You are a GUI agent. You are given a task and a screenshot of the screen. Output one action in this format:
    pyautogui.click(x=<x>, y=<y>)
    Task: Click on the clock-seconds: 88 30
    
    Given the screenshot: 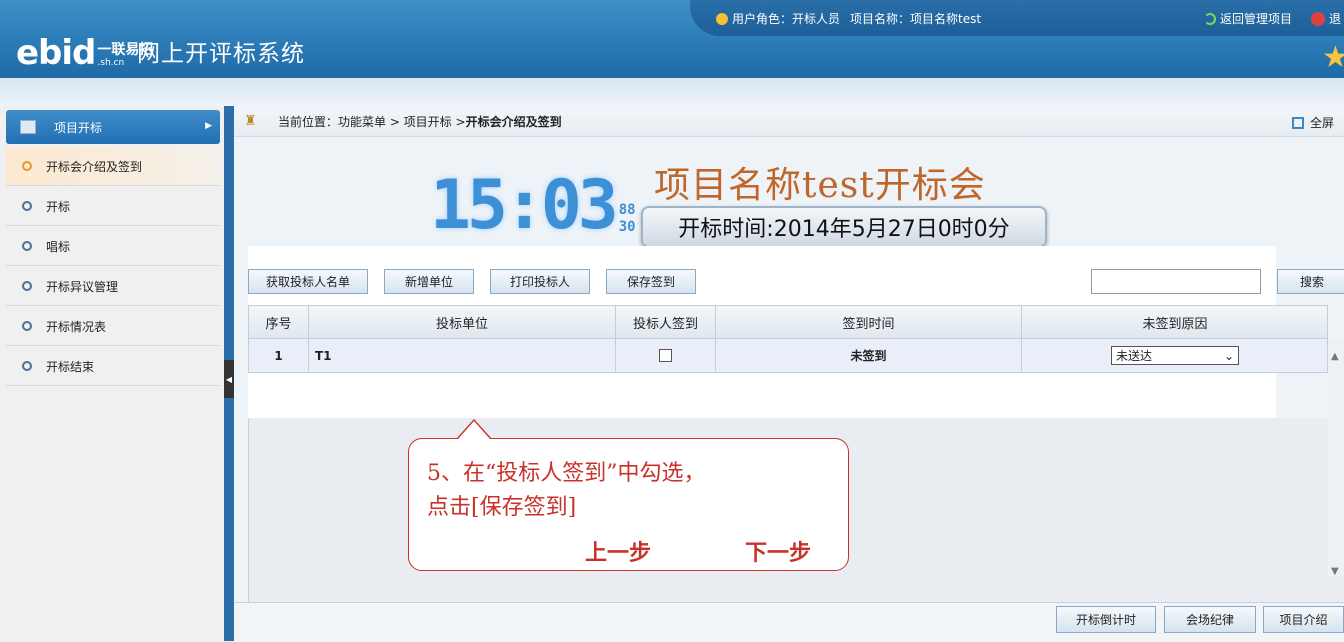 What is the action you would take?
    pyautogui.click(x=627, y=219)
    